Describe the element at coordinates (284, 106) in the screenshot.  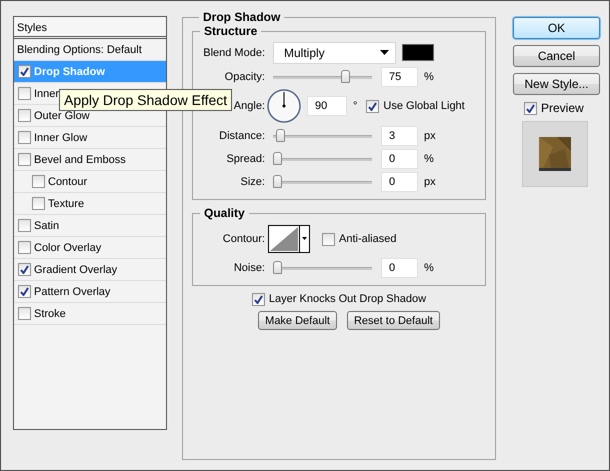
I see `angle-dial` at that location.